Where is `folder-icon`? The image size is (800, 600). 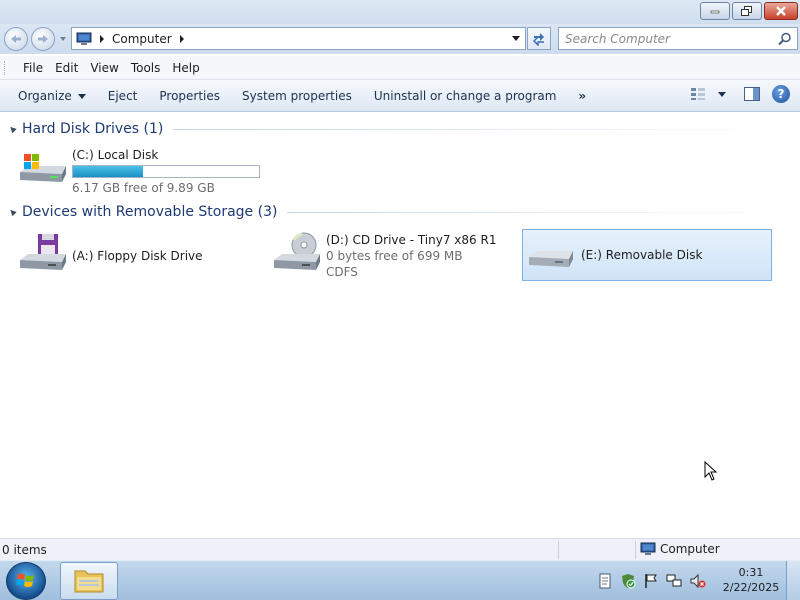
folder-icon is located at coordinates (89, 581).